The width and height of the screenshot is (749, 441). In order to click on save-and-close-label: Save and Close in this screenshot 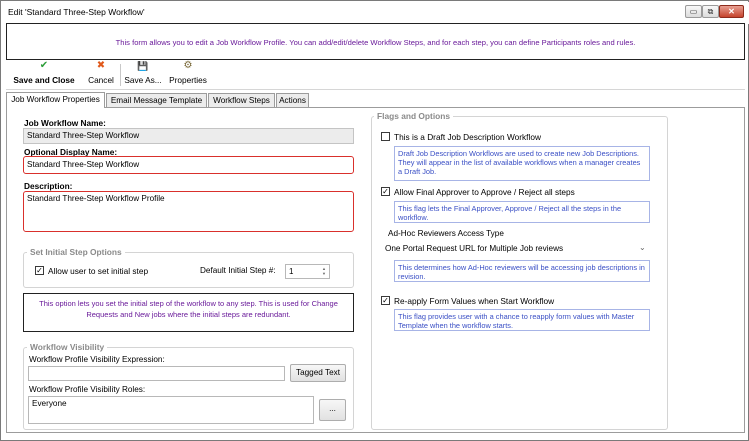, I will do `click(44, 80)`.